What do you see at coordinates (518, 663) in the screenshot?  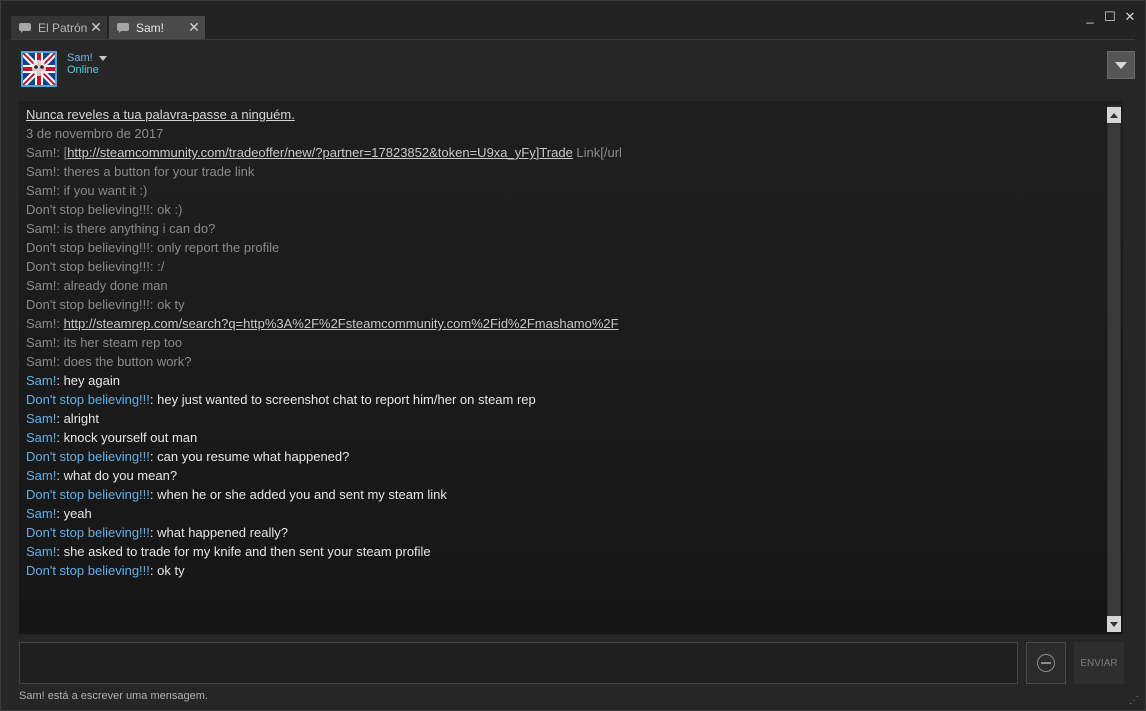 I see `message-input` at bounding box center [518, 663].